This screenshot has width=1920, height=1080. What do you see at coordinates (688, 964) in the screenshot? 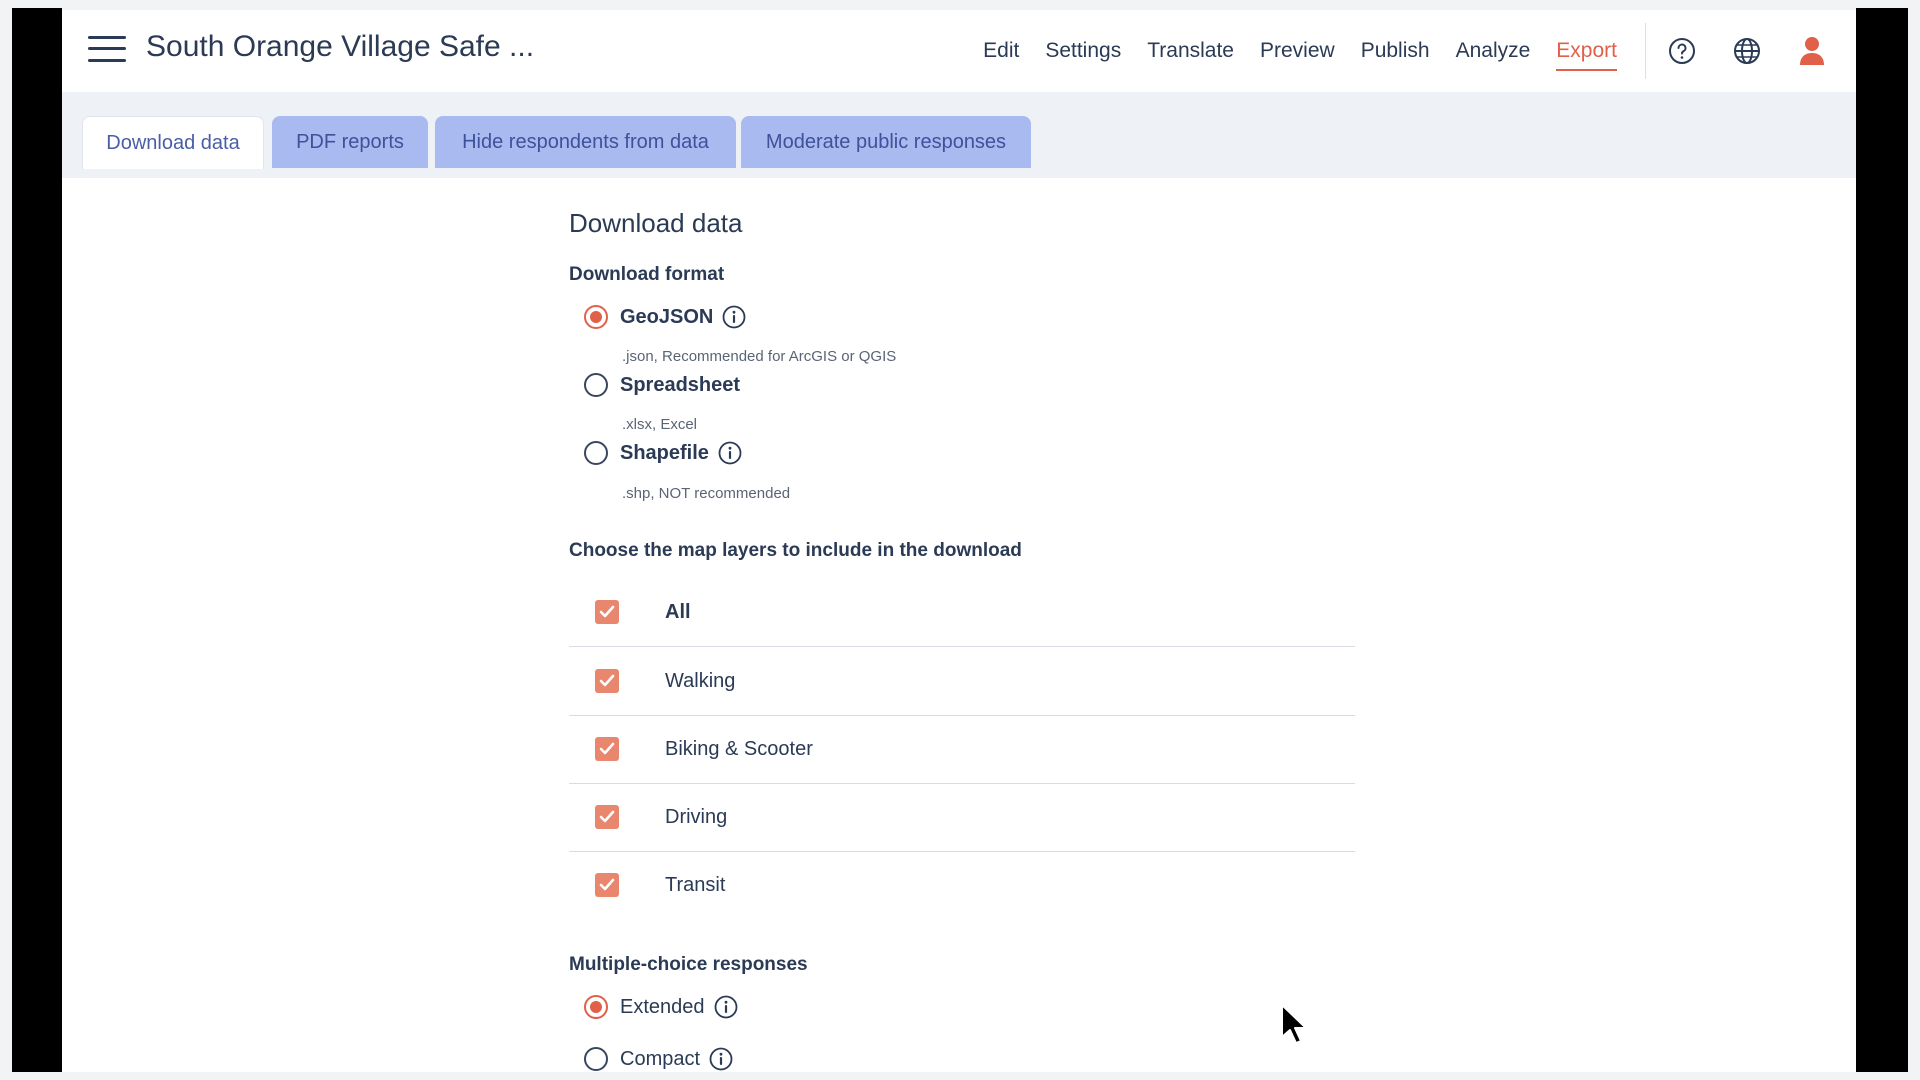
I see `multiple-choice-heading: Multiple-choice responses` at bounding box center [688, 964].